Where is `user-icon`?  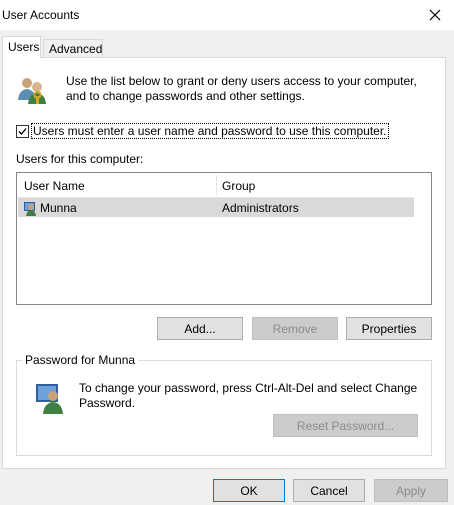
user-icon is located at coordinates (30, 209).